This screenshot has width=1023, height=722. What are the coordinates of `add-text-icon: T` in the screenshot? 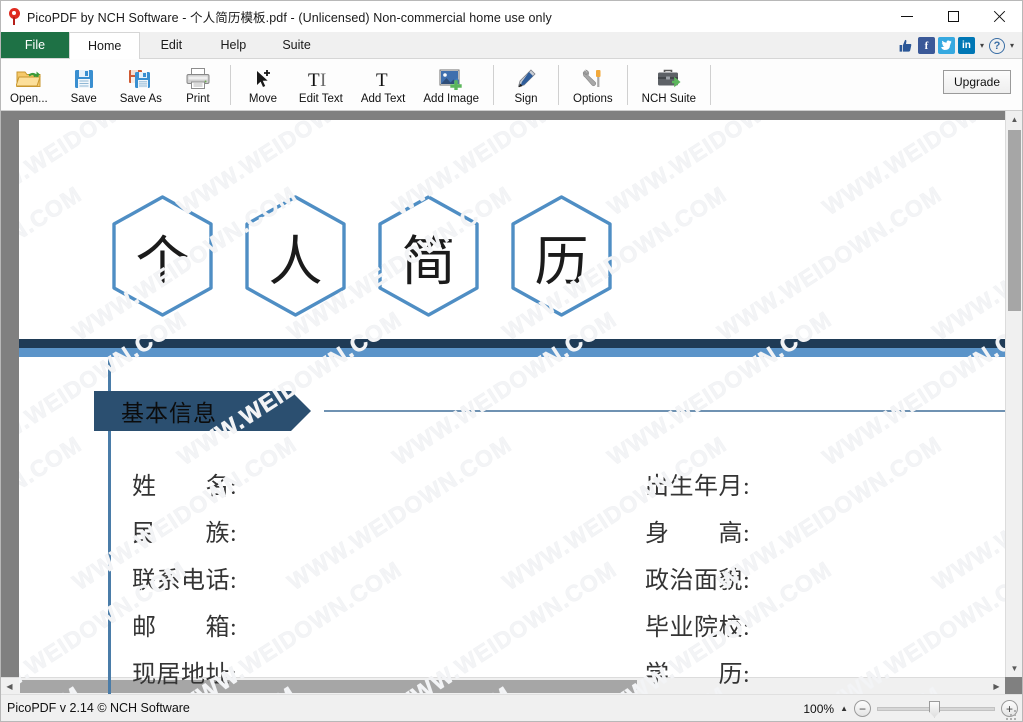 It's located at (383, 77).